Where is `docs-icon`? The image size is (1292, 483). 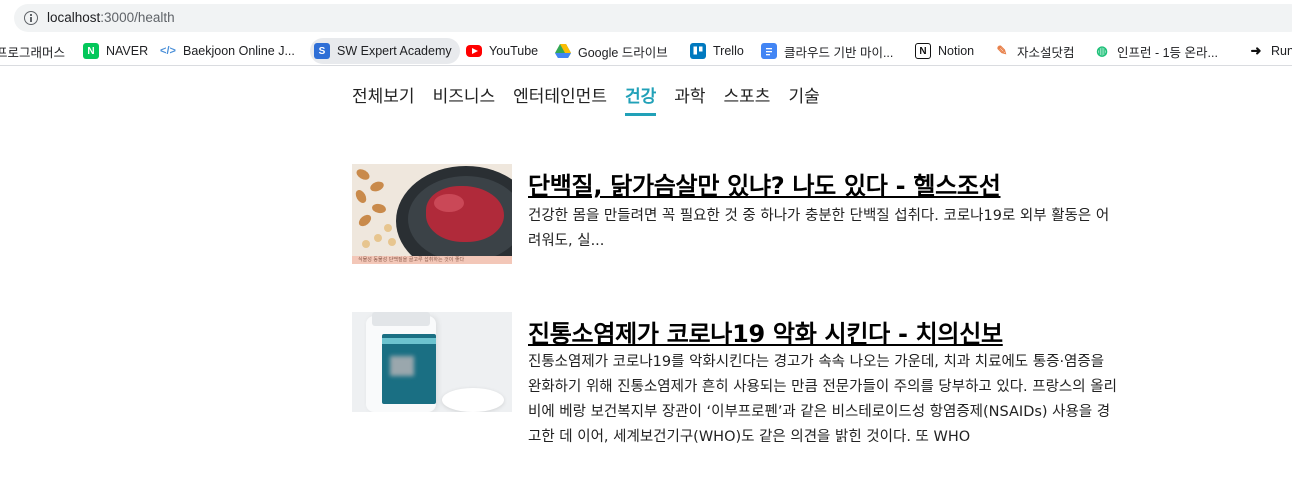
docs-icon is located at coordinates (769, 51).